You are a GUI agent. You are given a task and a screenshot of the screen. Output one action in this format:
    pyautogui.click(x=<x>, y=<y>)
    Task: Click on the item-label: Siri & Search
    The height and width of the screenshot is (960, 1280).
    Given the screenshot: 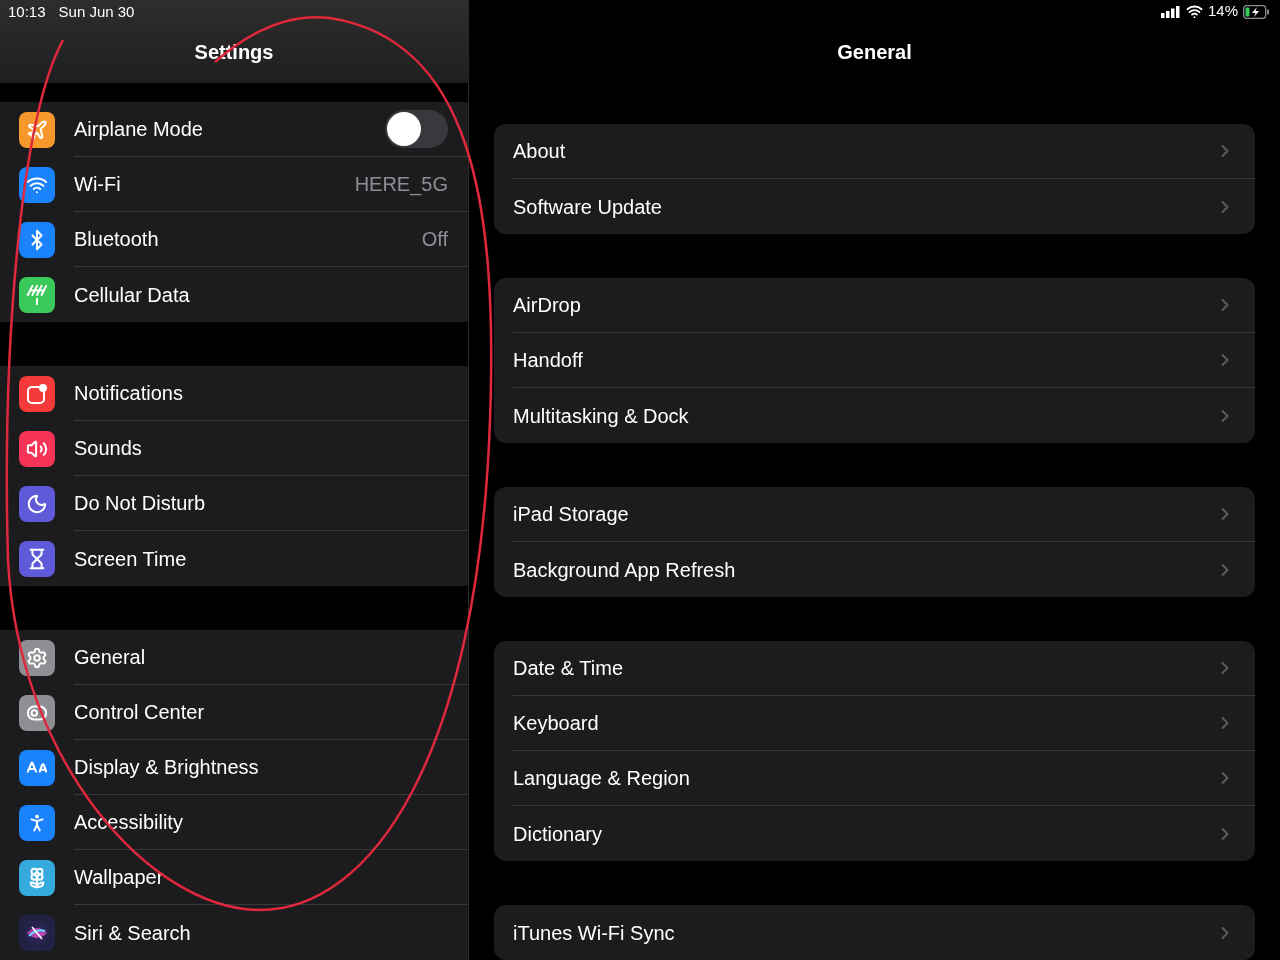 What is the action you would take?
    pyautogui.click(x=133, y=933)
    